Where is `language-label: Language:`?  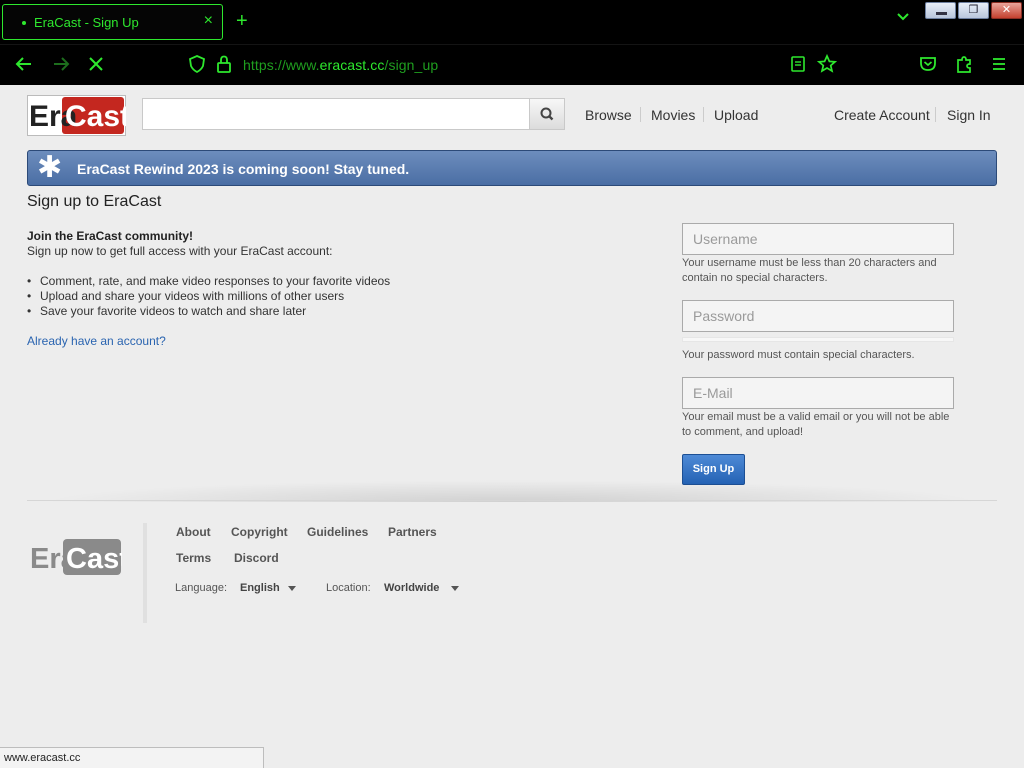 language-label: Language: is located at coordinates (201, 588).